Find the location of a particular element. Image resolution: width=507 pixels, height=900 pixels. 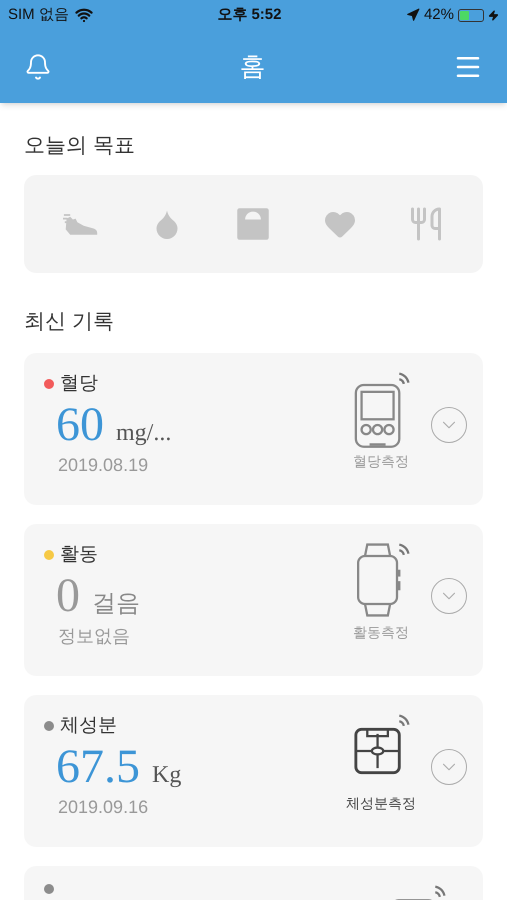

notification-bell-icon is located at coordinates (38, 66).